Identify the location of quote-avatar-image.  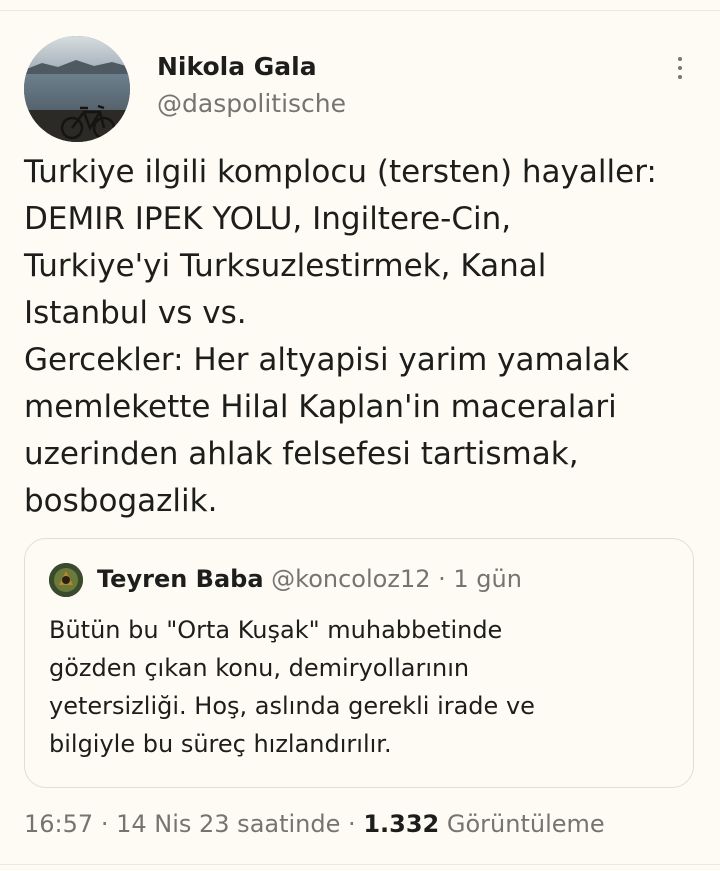
(66, 580).